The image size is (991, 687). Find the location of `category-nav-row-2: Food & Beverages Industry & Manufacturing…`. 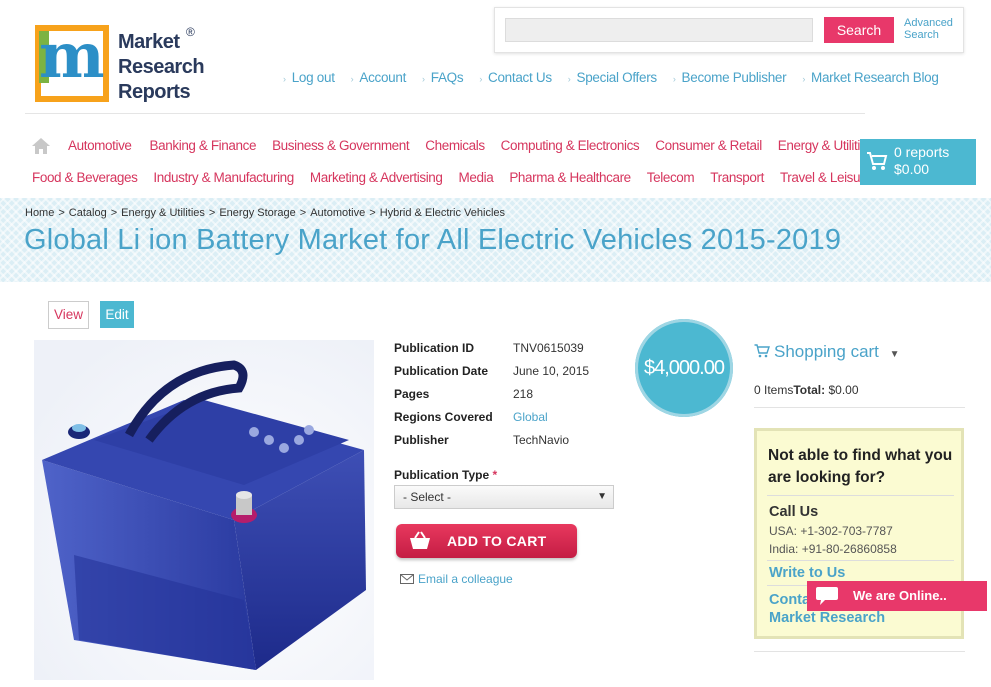

category-nav-row-2: Food & Beverages Industry & Manufacturing… is located at coordinates (452, 177).